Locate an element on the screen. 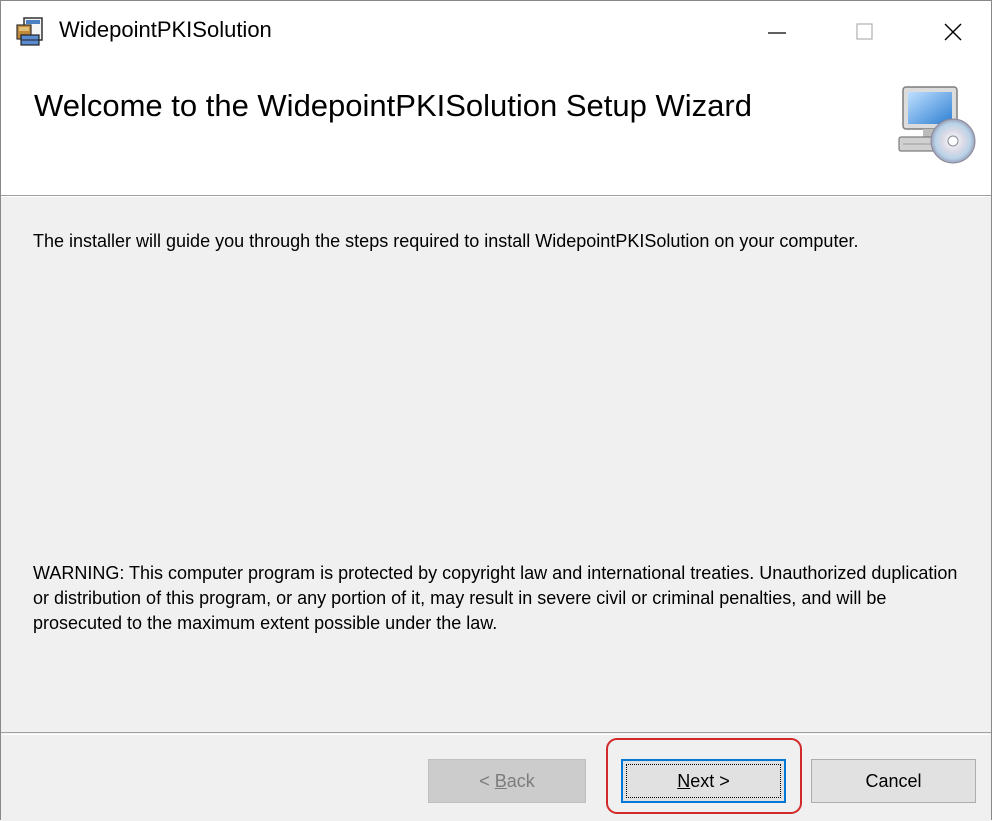  next-button-mnemonic: N is located at coordinates (684, 780).